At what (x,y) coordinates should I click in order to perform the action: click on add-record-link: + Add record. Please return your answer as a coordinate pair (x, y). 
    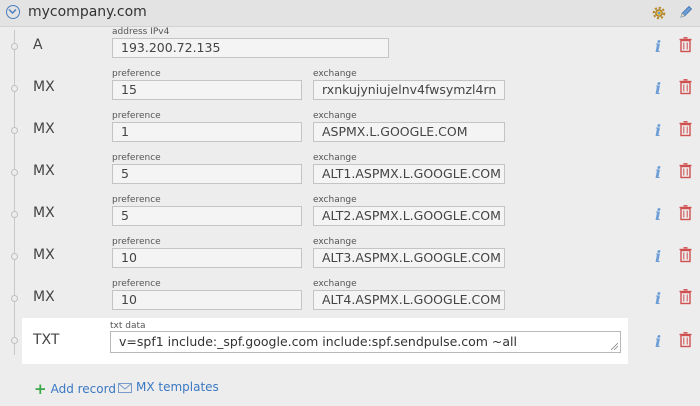
    Looking at the image, I should click on (75, 389).